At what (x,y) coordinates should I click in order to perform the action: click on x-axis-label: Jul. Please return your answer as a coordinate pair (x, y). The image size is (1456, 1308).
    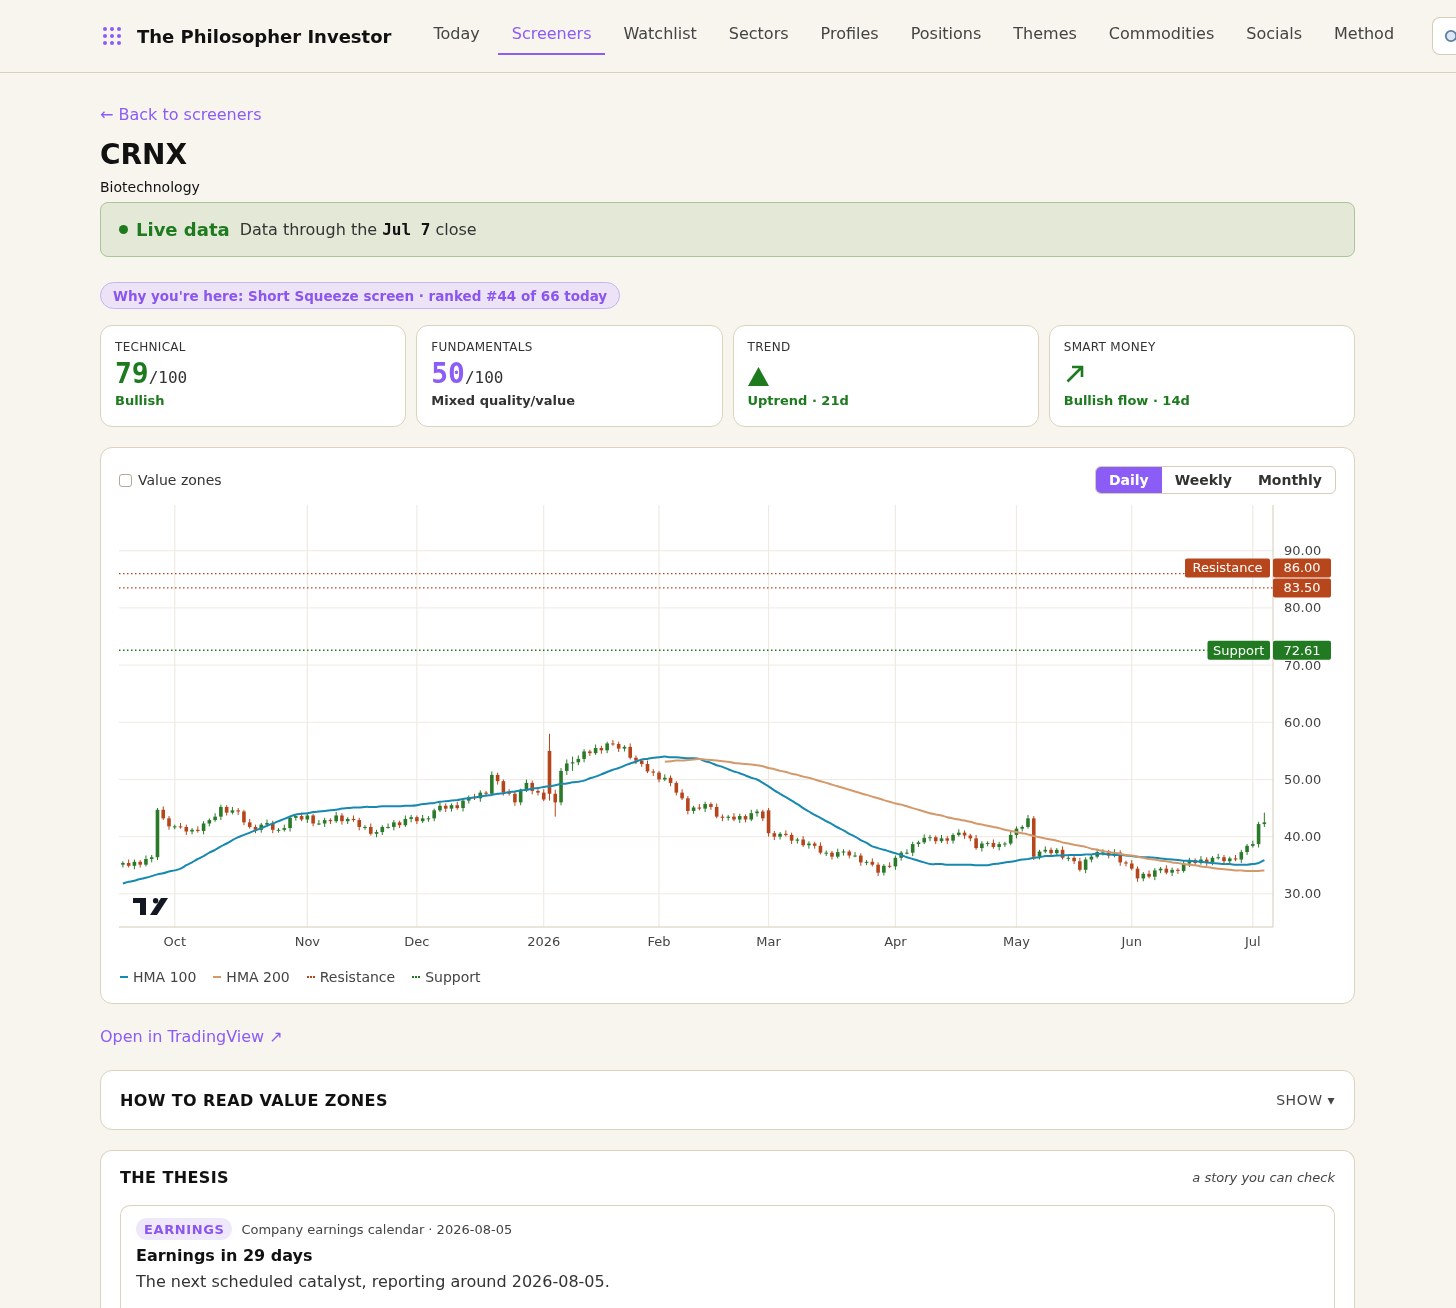
    Looking at the image, I should click on (1253, 941).